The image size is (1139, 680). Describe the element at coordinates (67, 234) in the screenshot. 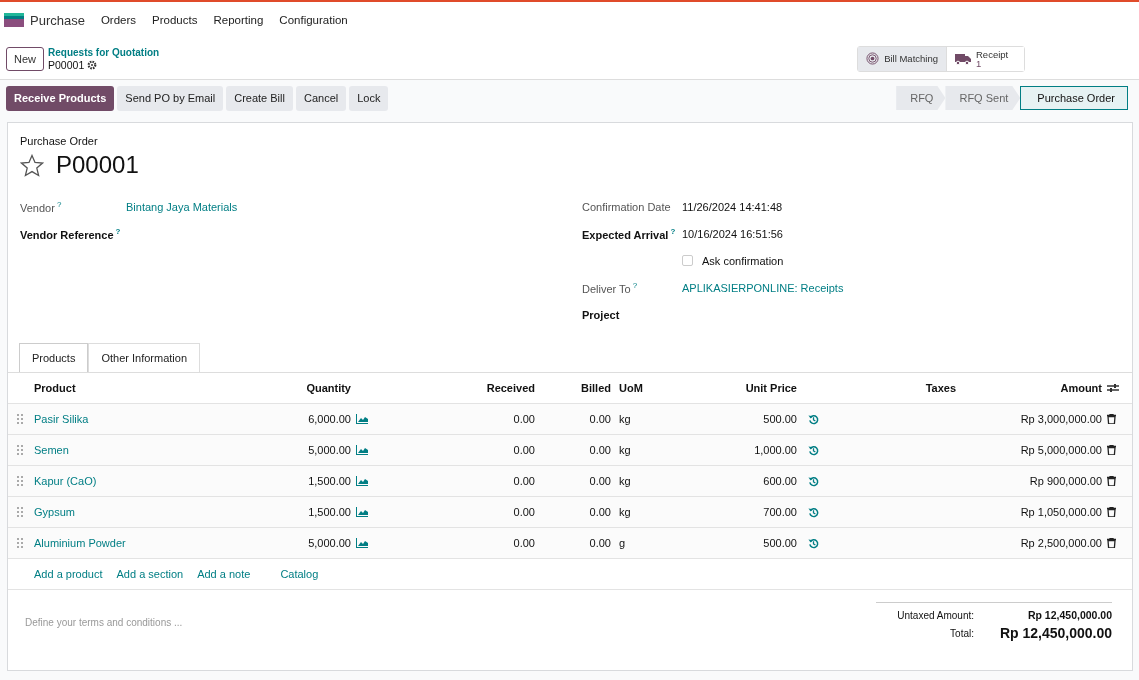

I see `field-label: Vendor Reference` at that location.